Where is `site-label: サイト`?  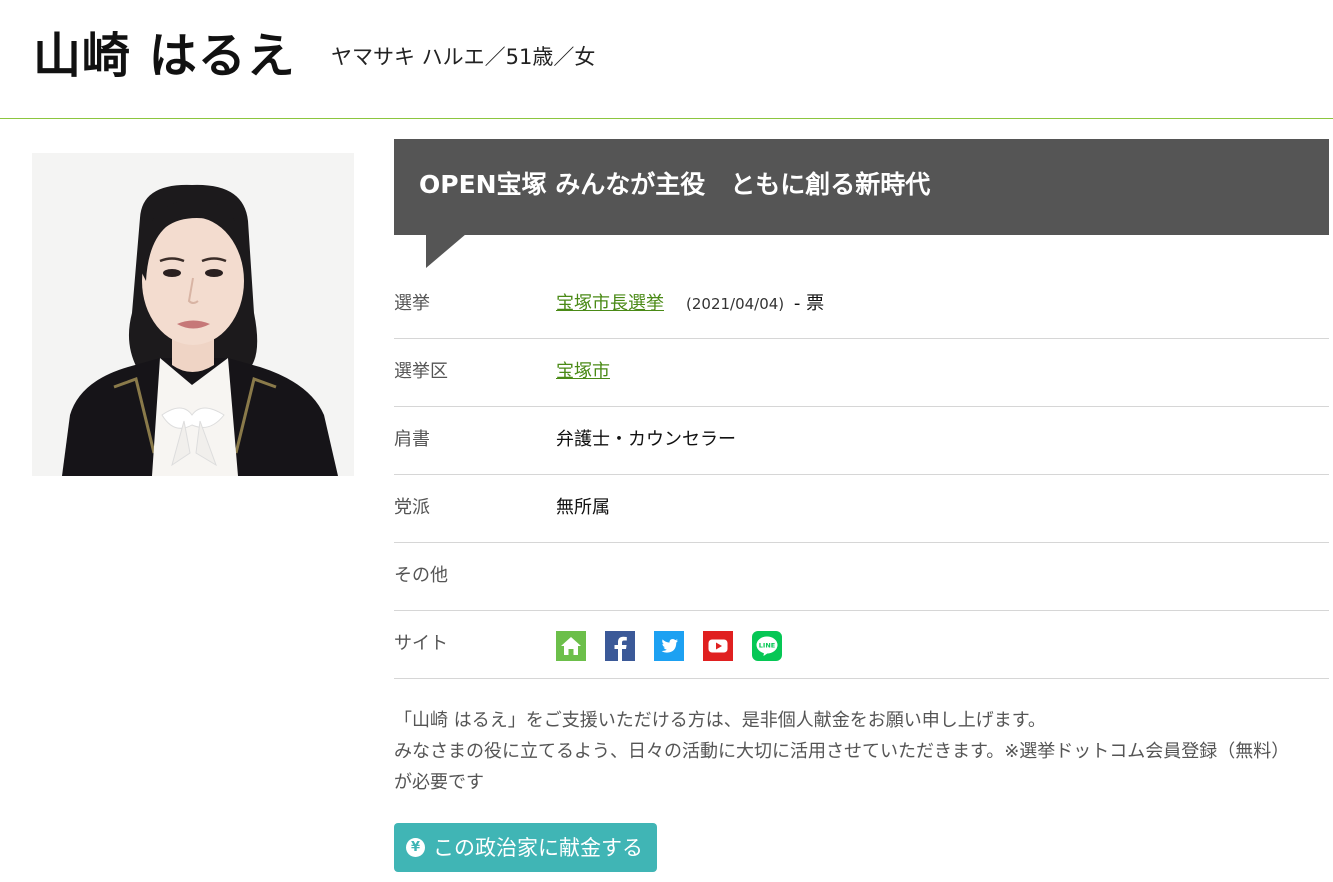 site-label: サイト is located at coordinates (421, 643).